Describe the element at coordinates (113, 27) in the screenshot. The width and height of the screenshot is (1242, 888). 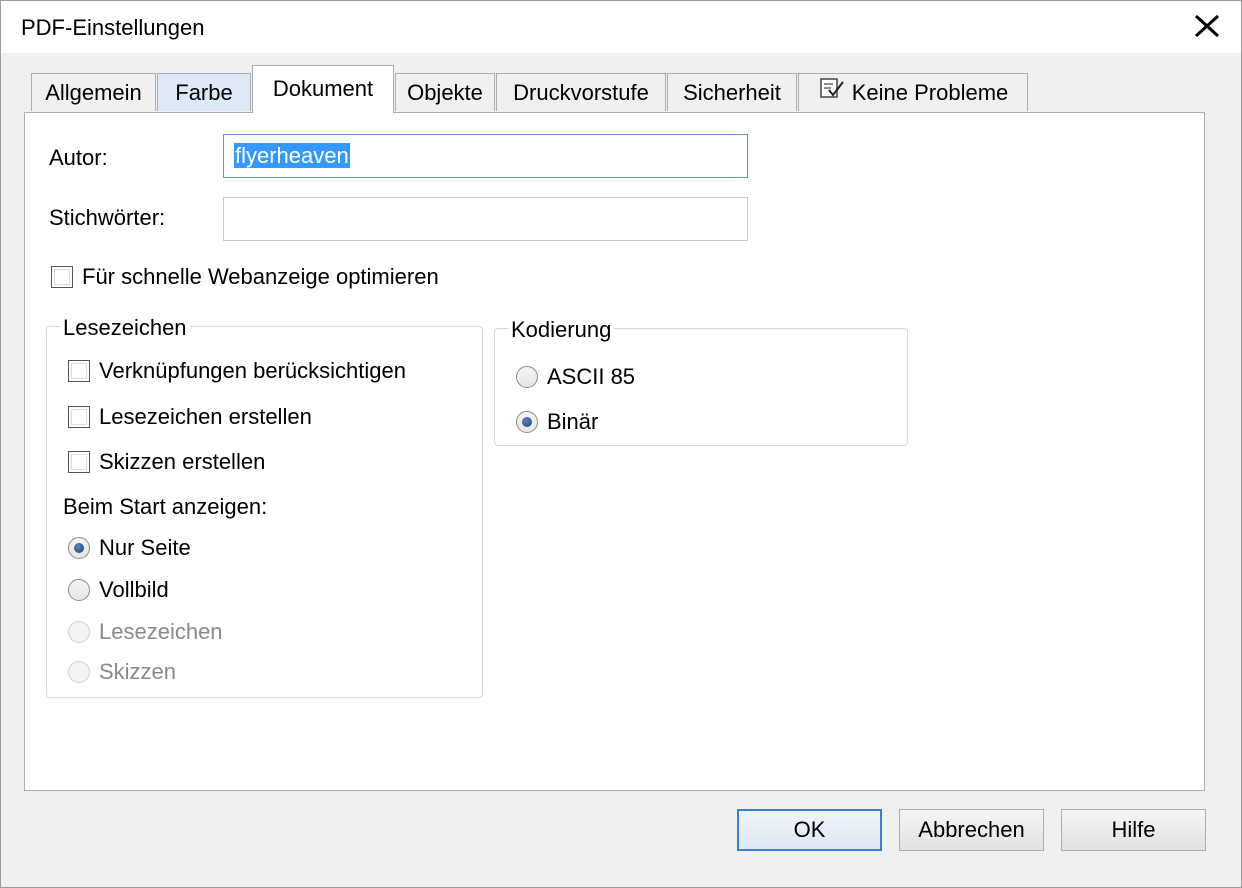
I see `window-title: PDF-Einstellungen` at that location.